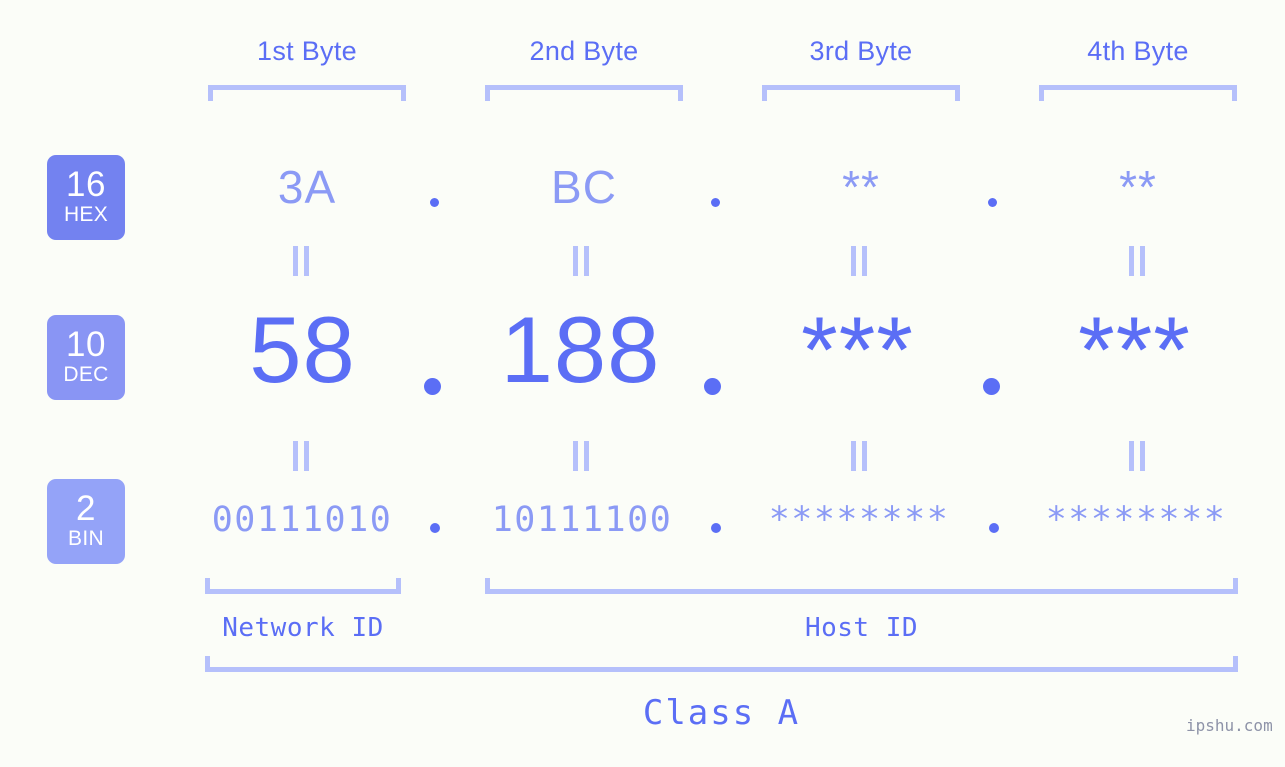 The height and width of the screenshot is (767, 1285). I want to click on site-watermark: ipshu.com, so click(1229, 725).